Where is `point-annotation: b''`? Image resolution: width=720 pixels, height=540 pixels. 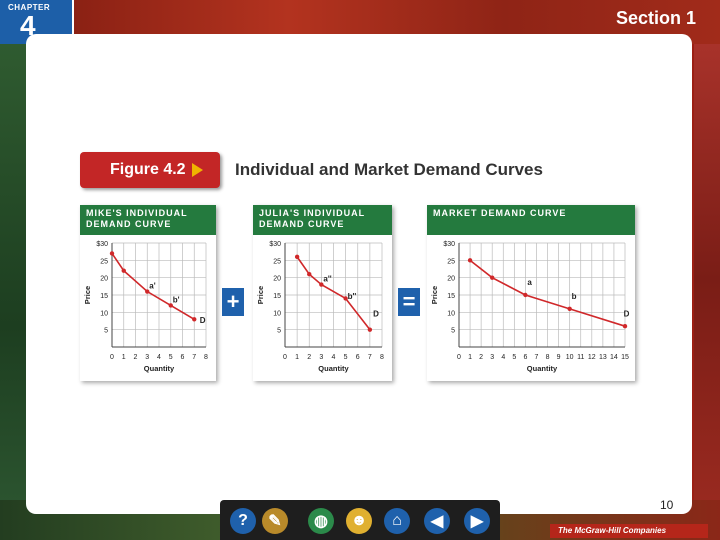
point-annotation: b'' is located at coordinates (352, 296).